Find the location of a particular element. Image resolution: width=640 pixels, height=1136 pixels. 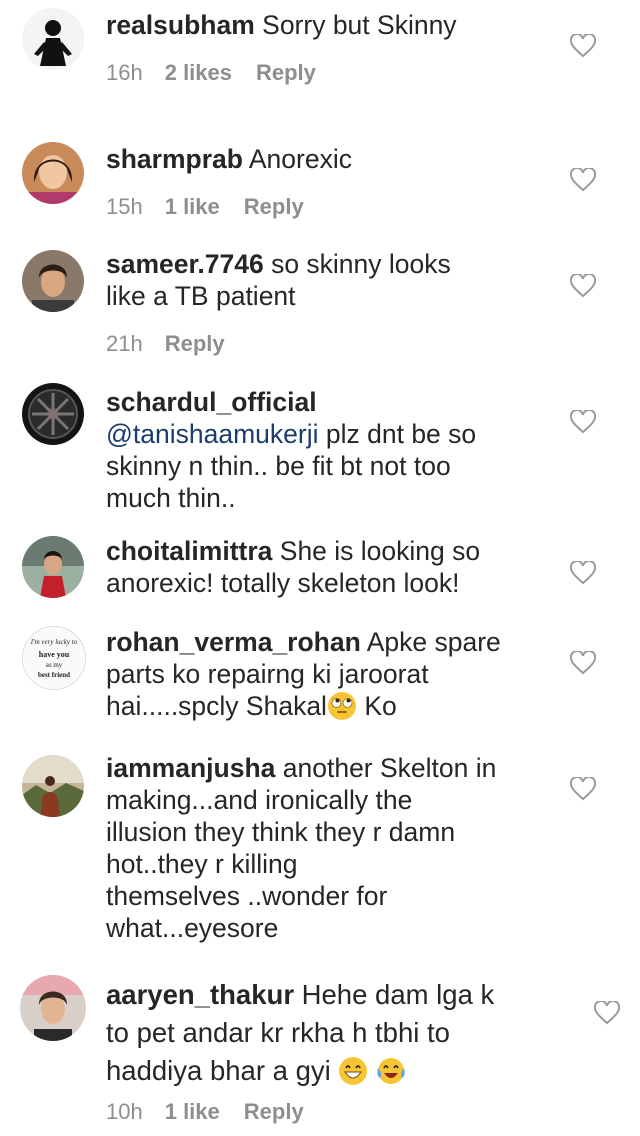

avatar-caption: I'm very lucky to is located at coordinates (54, 642).